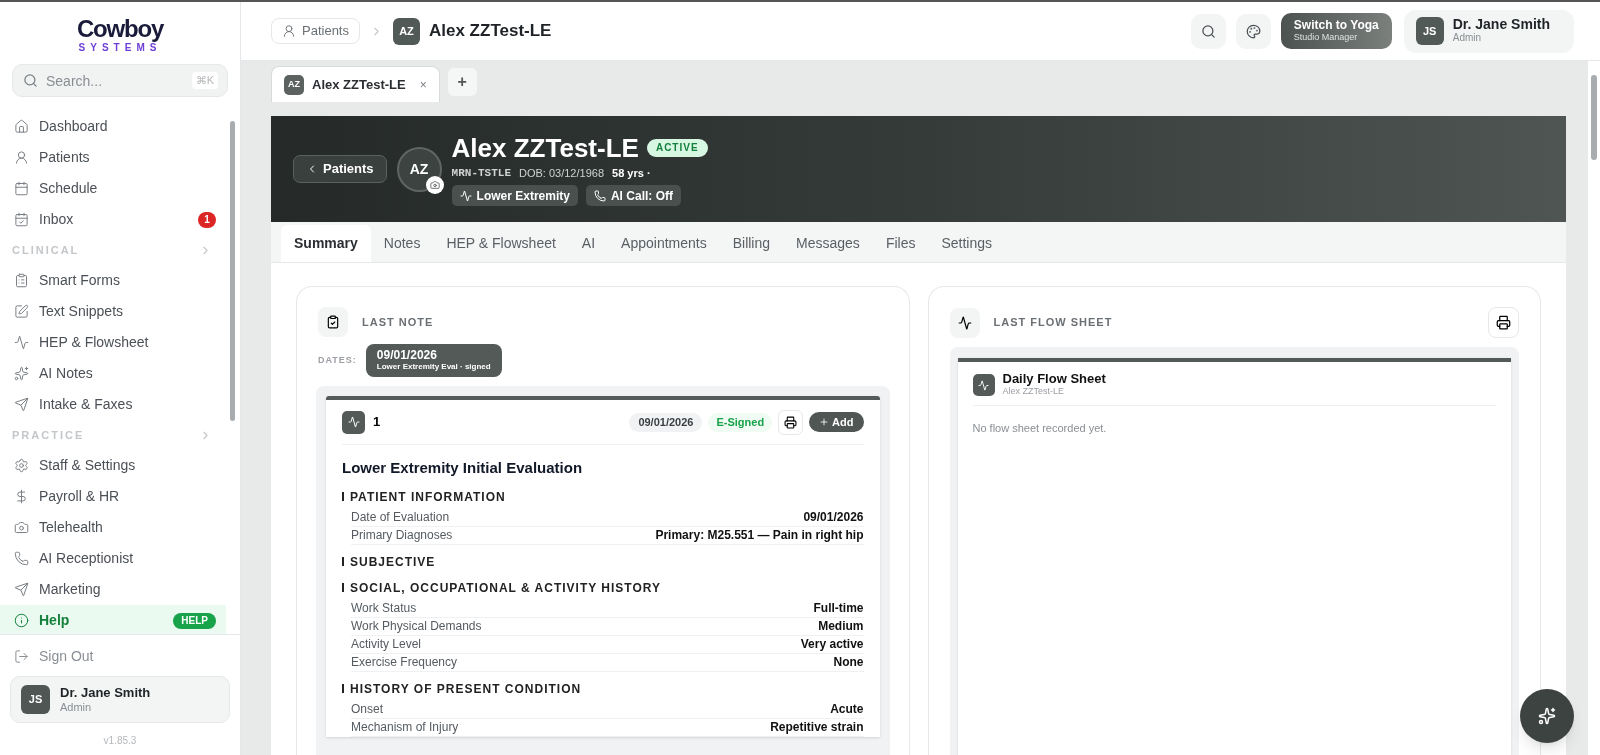 This screenshot has width=1600, height=755. What do you see at coordinates (416, 626) in the screenshot?
I see `field-label: Work Physical Demands` at bounding box center [416, 626].